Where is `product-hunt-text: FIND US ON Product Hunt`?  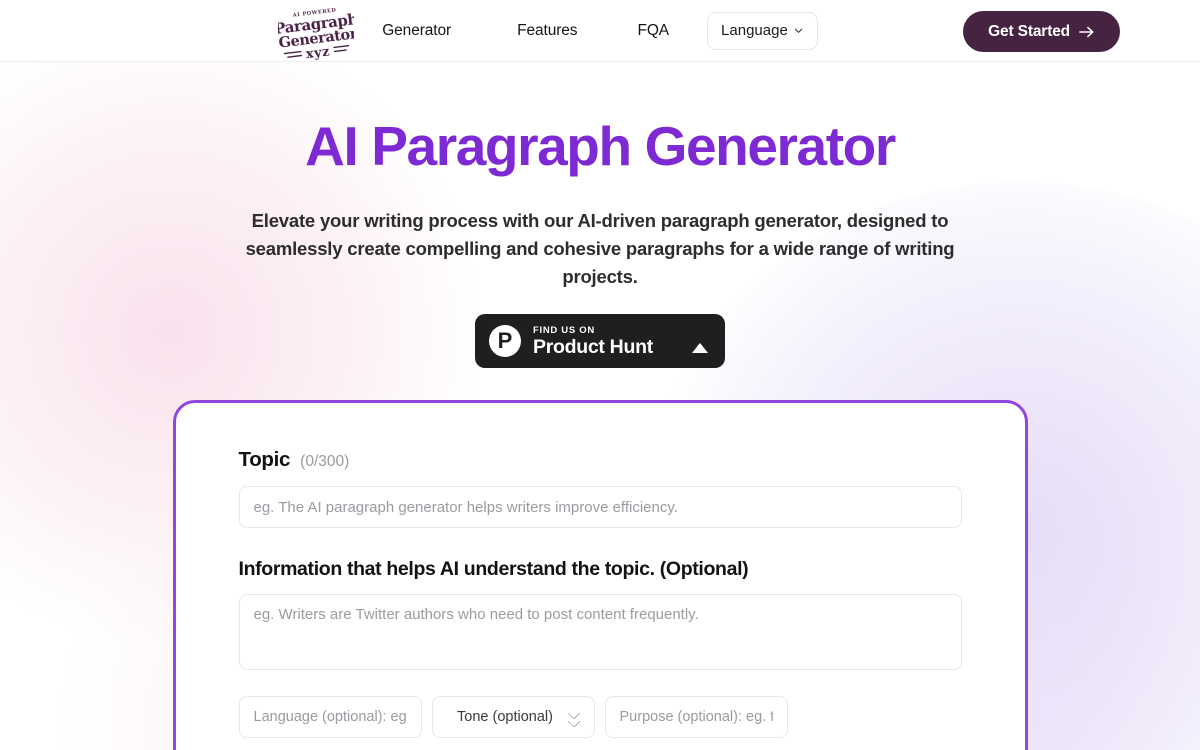
product-hunt-text: FIND US ON Product Hunt is located at coordinates (606, 341).